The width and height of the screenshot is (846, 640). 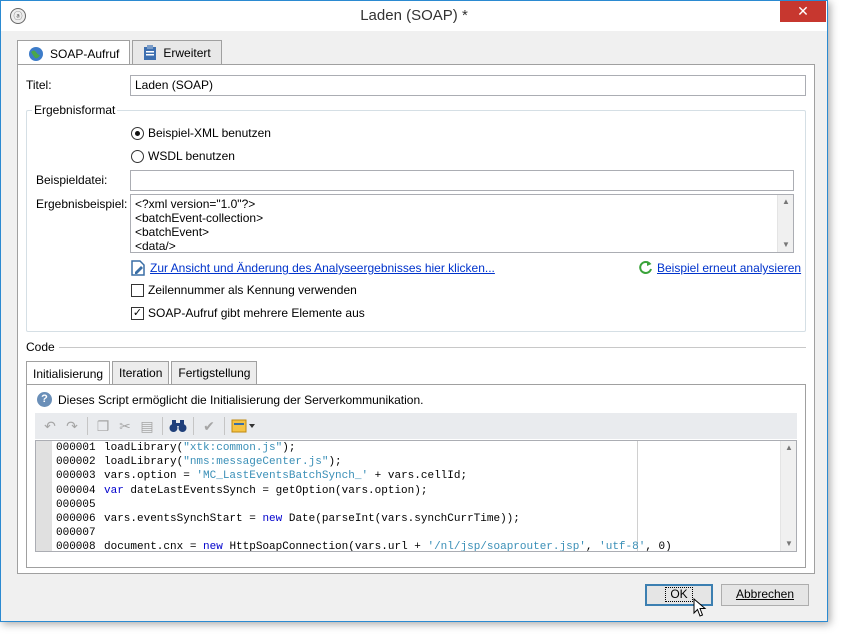 What do you see at coordinates (103, 426) in the screenshot?
I see `copy-icon: ❐` at bounding box center [103, 426].